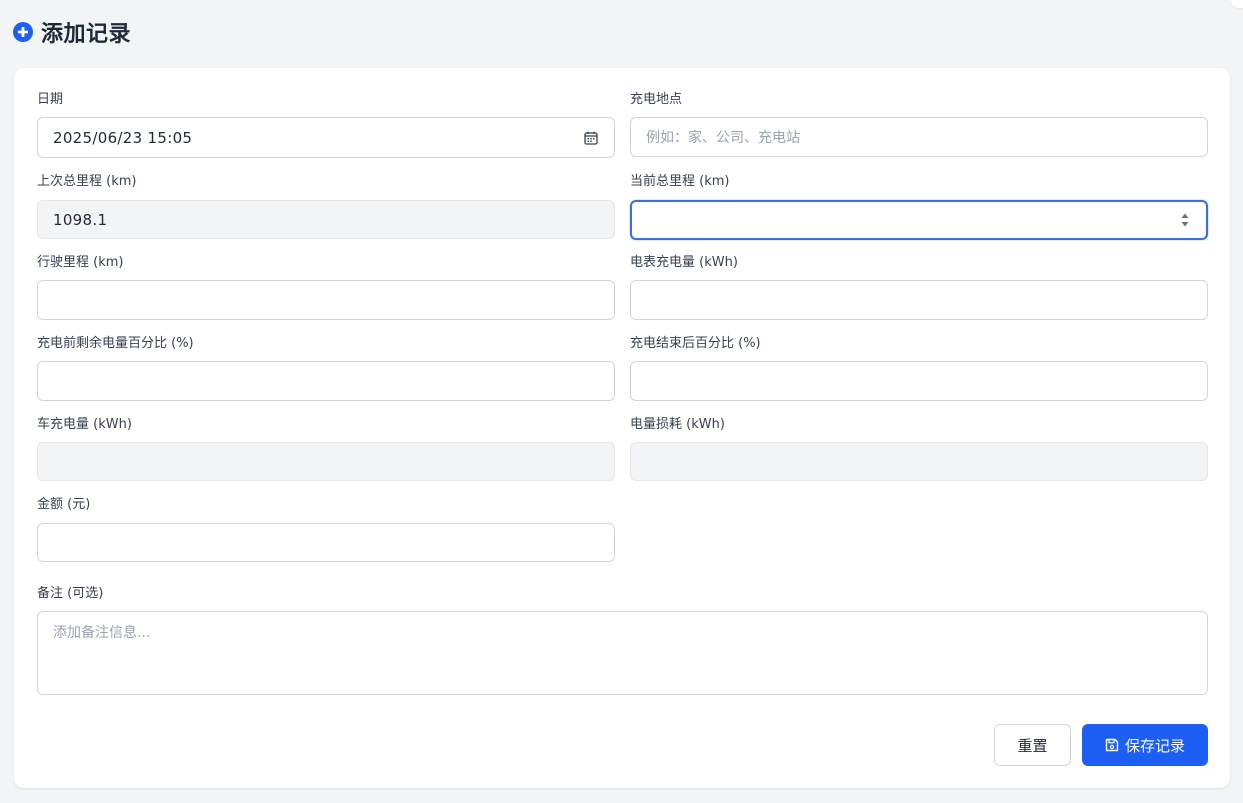 Image resolution: width=1243 pixels, height=803 pixels. I want to click on current-odometer-field: 当前总里程 (km), so click(919, 206).